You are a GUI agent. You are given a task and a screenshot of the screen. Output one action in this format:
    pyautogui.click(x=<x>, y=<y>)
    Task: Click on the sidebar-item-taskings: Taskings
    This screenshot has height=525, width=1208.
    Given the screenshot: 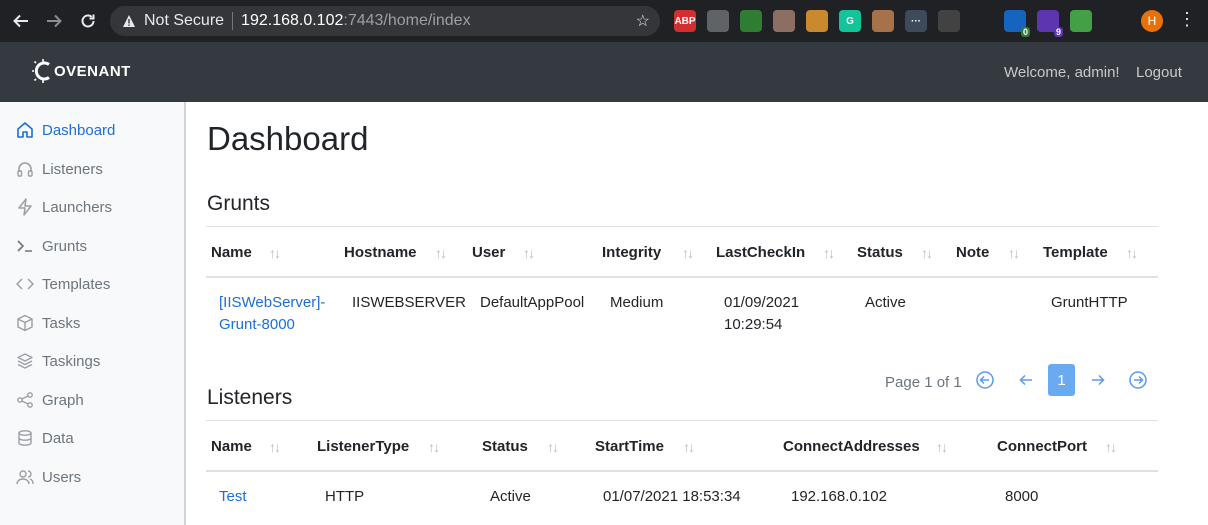 What is the action you would take?
    pyautogui.click(x=57, y=361)
    